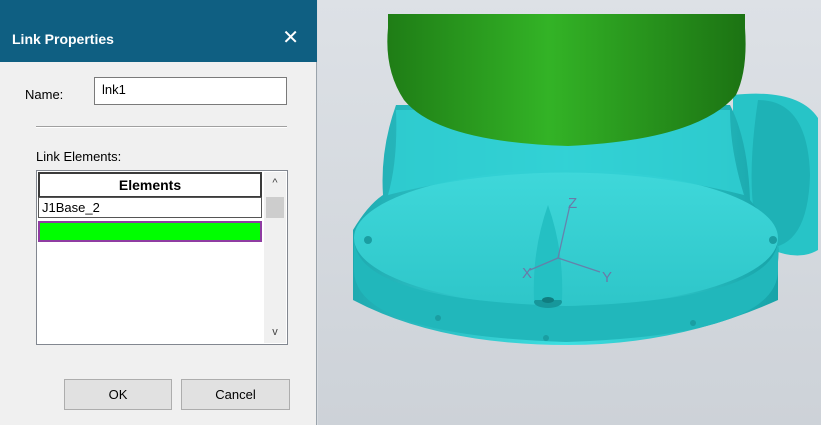  Describe the element at coordinates (275, 332) in the screenshot. I see `scroll-down-icon: v` at that location.